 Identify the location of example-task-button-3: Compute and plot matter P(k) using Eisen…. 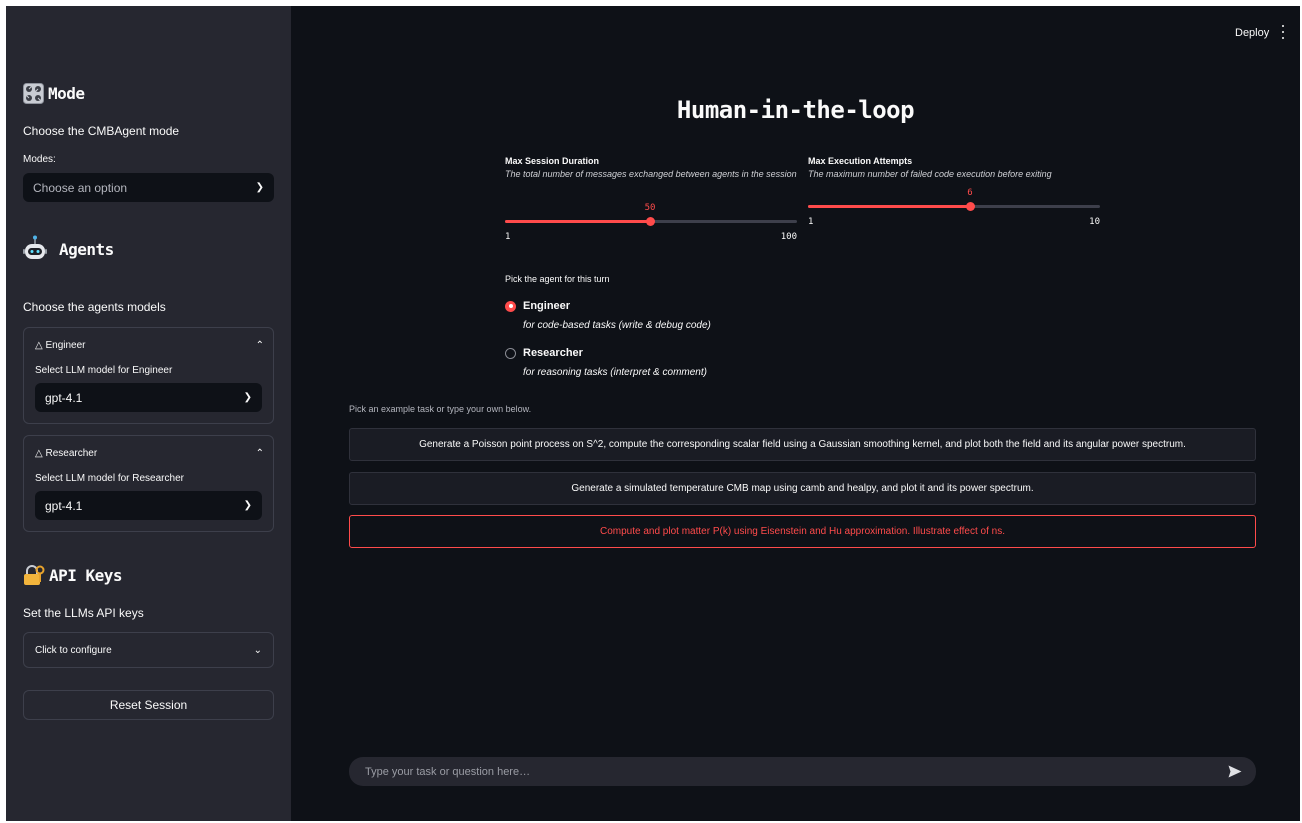
(802, 531).